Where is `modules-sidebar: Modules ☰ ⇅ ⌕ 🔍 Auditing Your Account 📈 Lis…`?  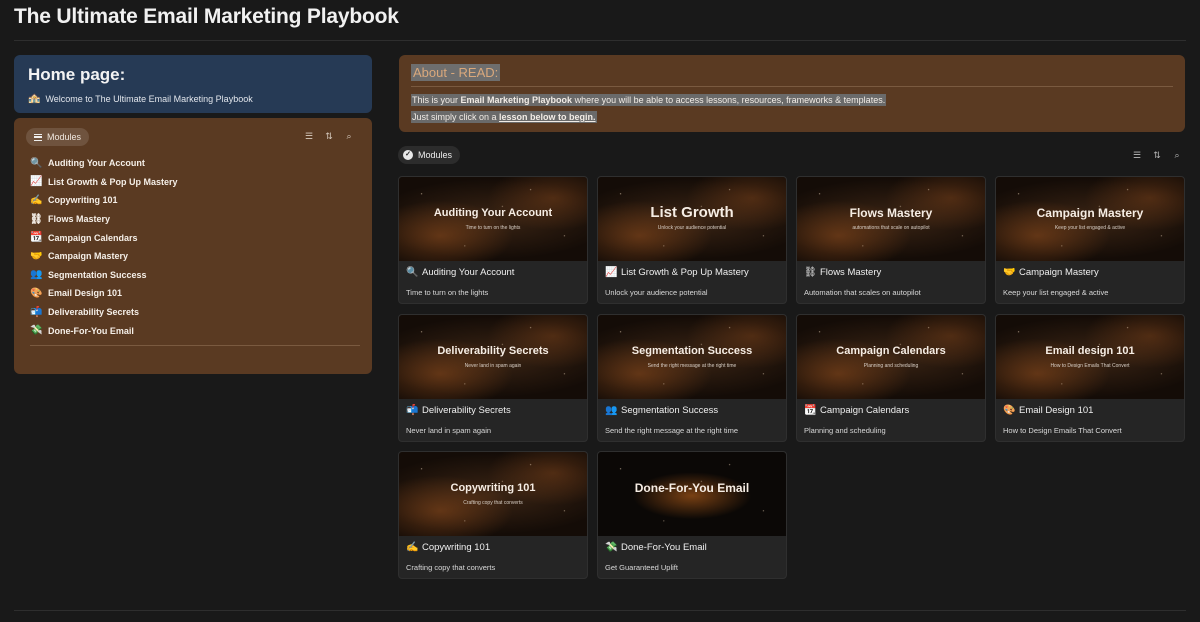 modules-sidebar: Modules ☰ ⇅ ⌕ 🔍 Auditing Your Account 📈 Lis… is located at coordinates (193, 246).